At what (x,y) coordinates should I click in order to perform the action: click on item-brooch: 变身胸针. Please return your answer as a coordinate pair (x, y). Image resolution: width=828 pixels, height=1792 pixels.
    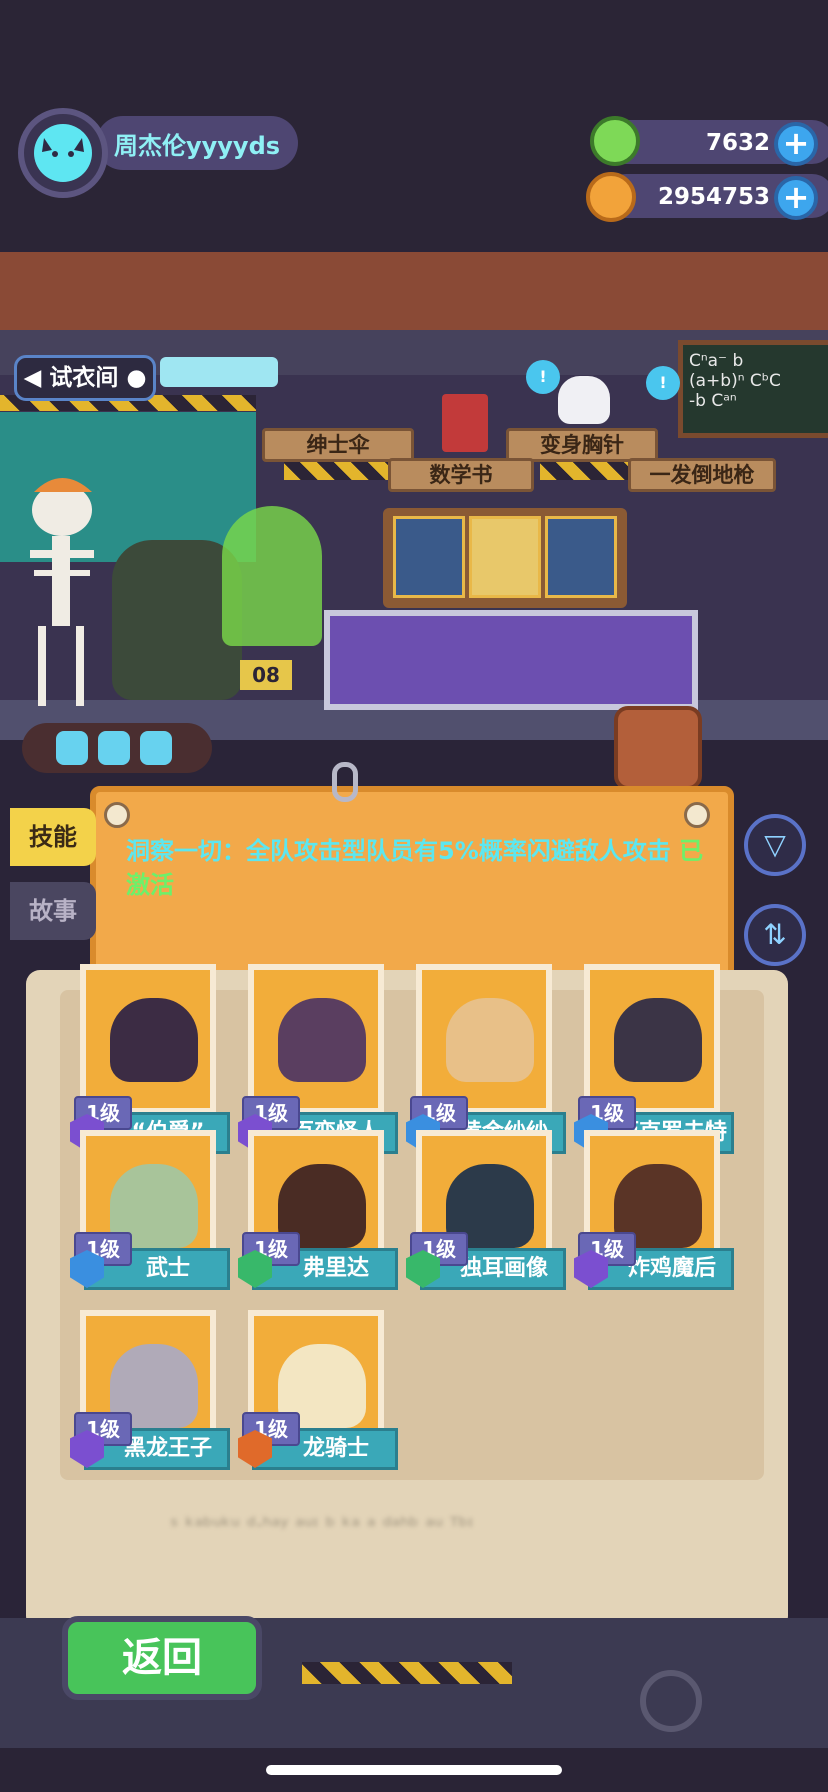
    Looking at the image, I should click on (582, 445).